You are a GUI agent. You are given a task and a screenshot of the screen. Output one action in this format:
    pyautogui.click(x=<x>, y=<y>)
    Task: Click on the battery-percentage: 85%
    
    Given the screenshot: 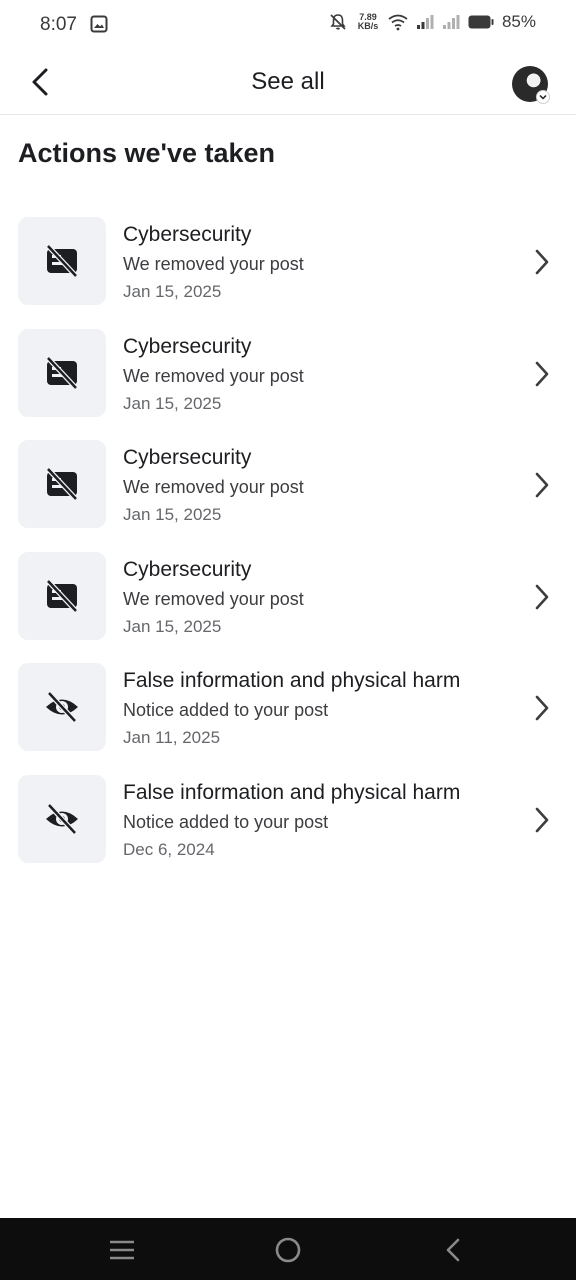 What is the action you would take?
    pyautogui.click(x=518, y=21)
    